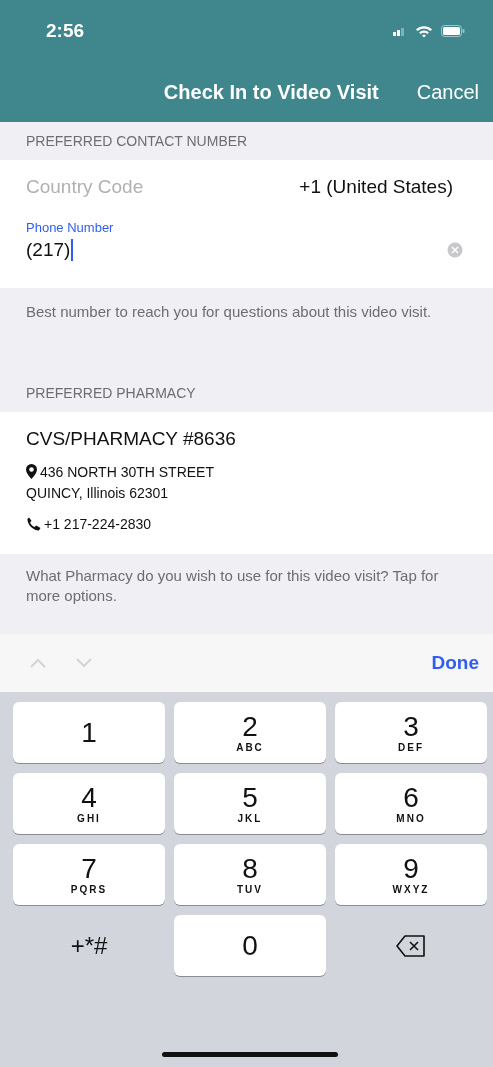 The width and height of the screenshot is (493, 1067). I want to click on keypad-key: 5 JKL, so click(250, 803).